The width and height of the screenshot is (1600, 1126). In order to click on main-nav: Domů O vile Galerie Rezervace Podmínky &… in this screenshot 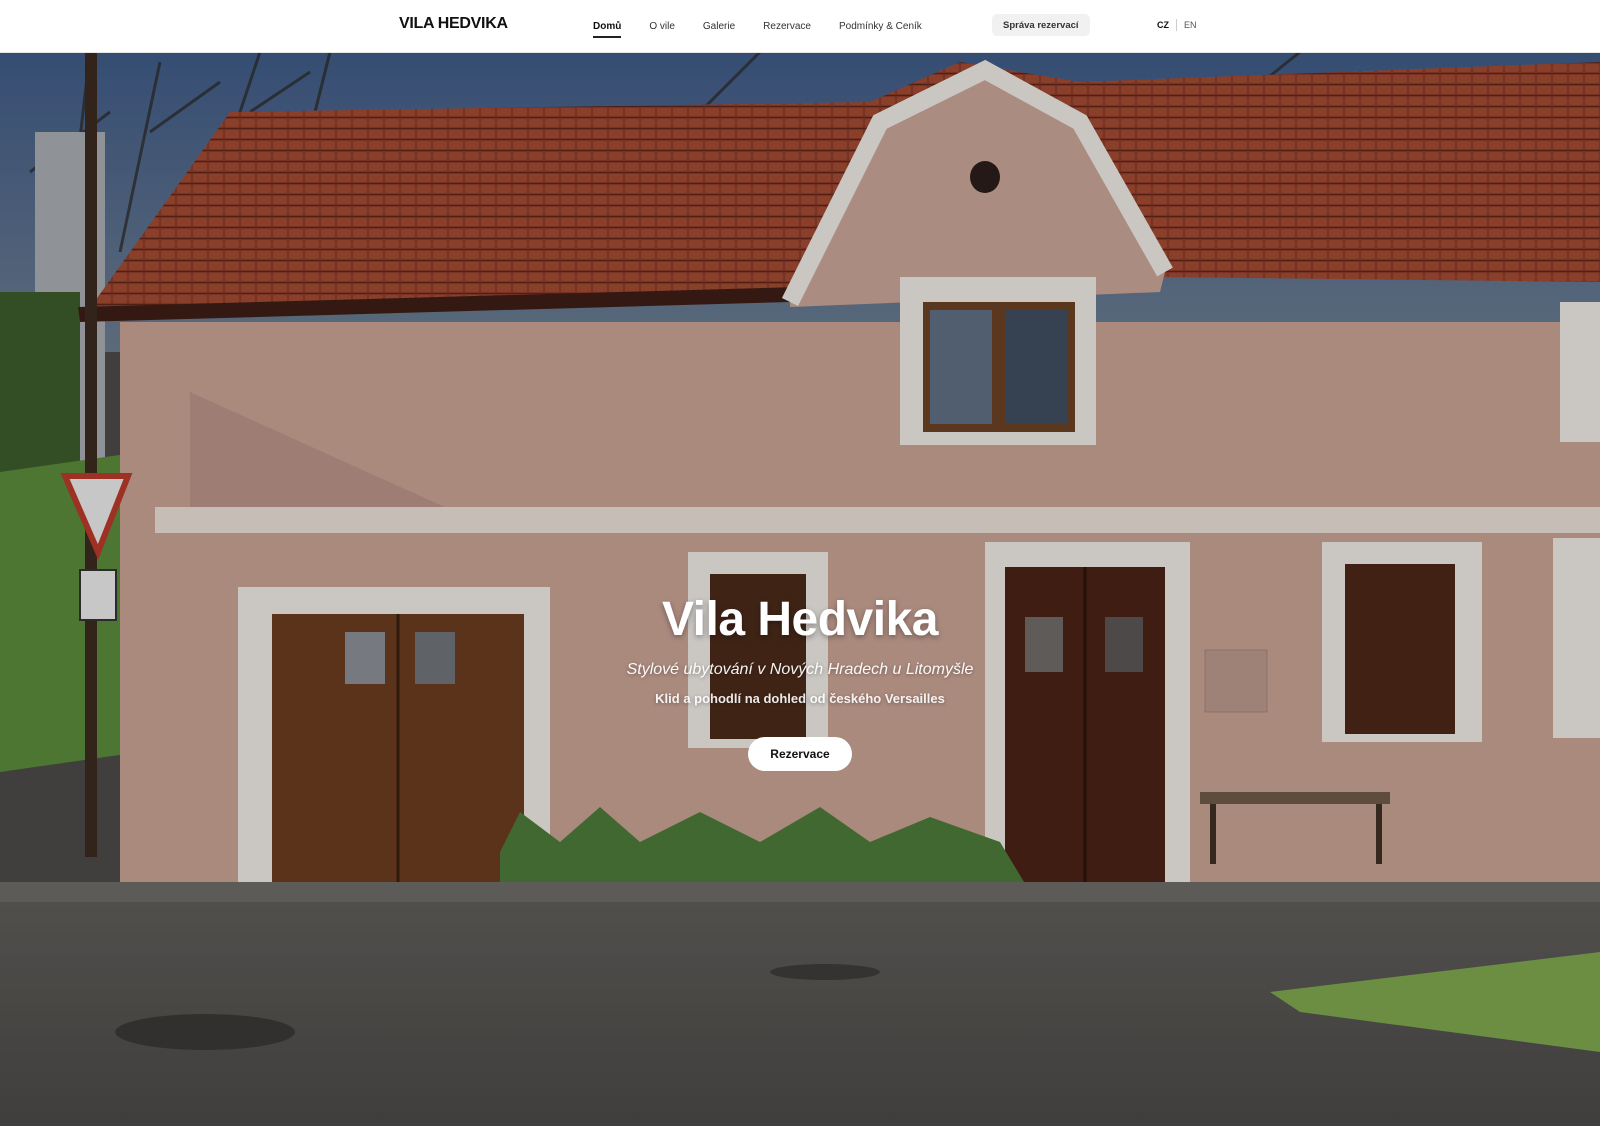, I will do `click(763, 26)`.